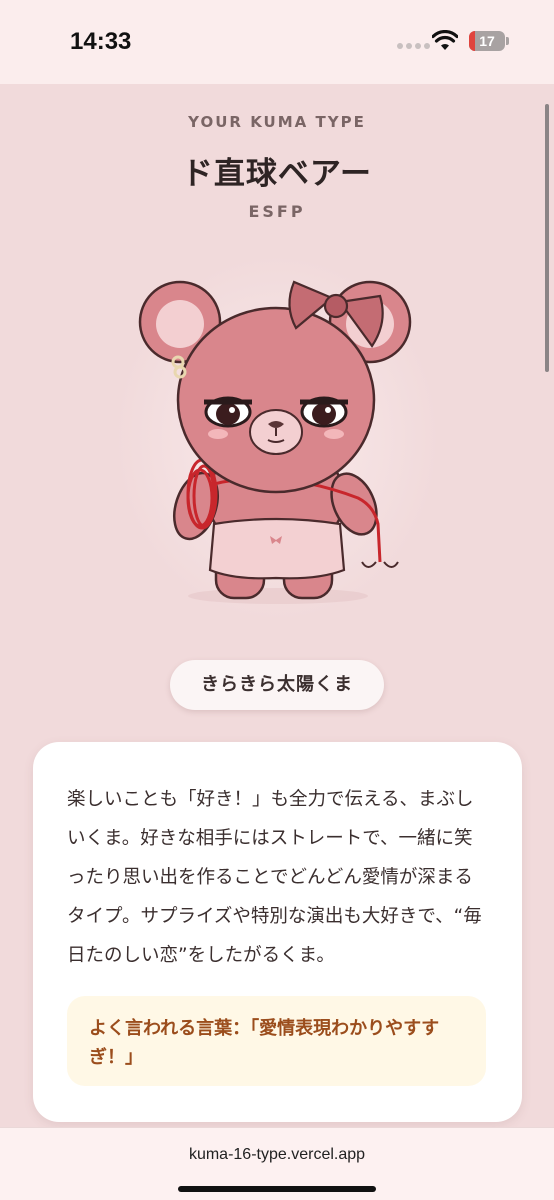 The width and height of the screenshot is (554, 1200). Describe the element at coordinates (277, 42) in the screenshot. I see `status-bar: 14:33 17` at that location.